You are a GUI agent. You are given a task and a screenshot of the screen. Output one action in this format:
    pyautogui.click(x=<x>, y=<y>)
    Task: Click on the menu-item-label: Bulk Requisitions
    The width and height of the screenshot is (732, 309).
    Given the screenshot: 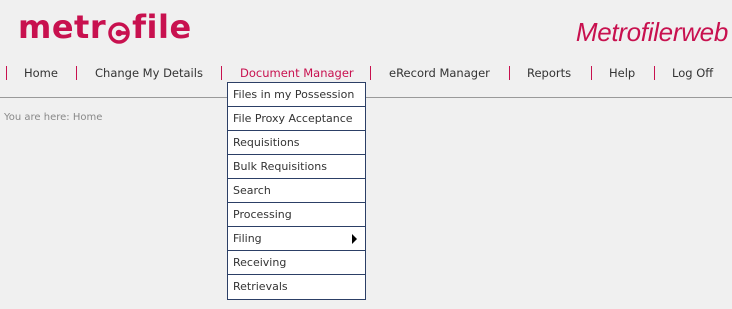 What is the action you would take?
    pyautogui.click(x=280, y=166)
    